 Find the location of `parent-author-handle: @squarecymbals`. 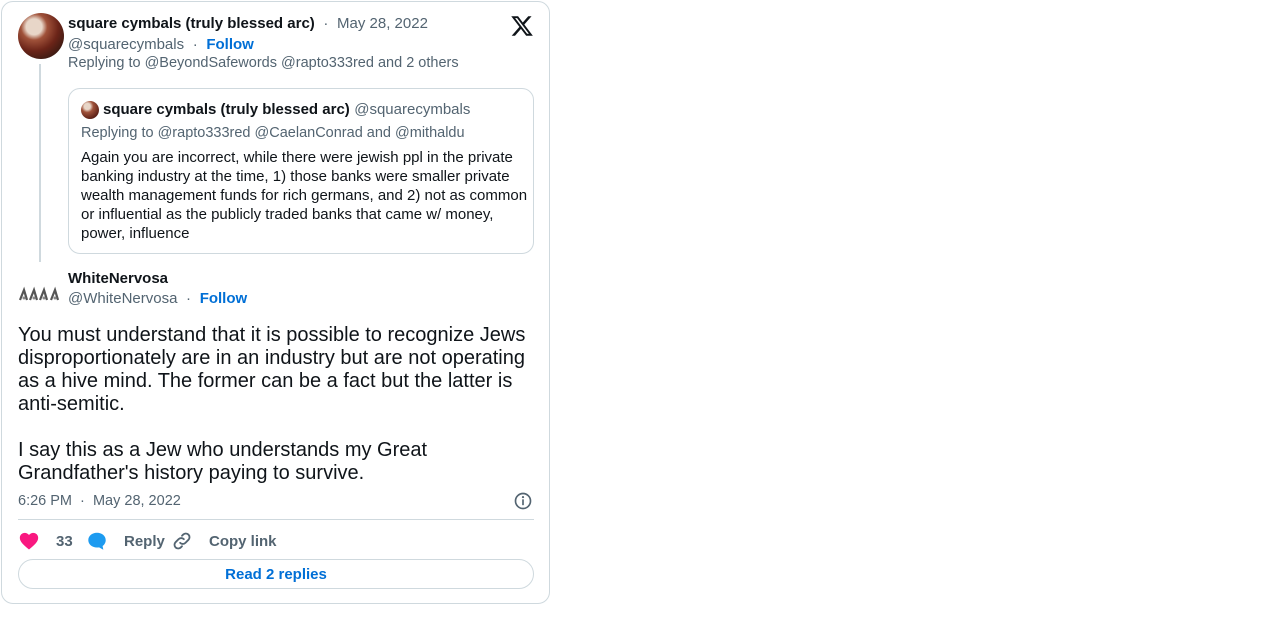

parent-author-handle: @squarecymbals is located at coordinates (126, 44).